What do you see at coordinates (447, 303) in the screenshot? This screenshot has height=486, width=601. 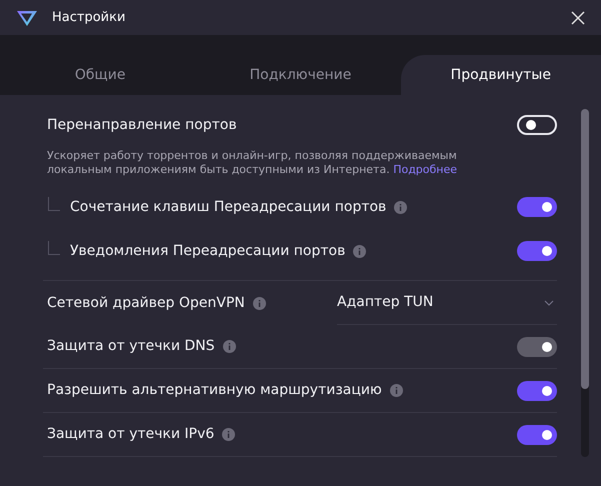 I see `driver-dropdown: Адаптер TUN` at bounding box center [447, 303].